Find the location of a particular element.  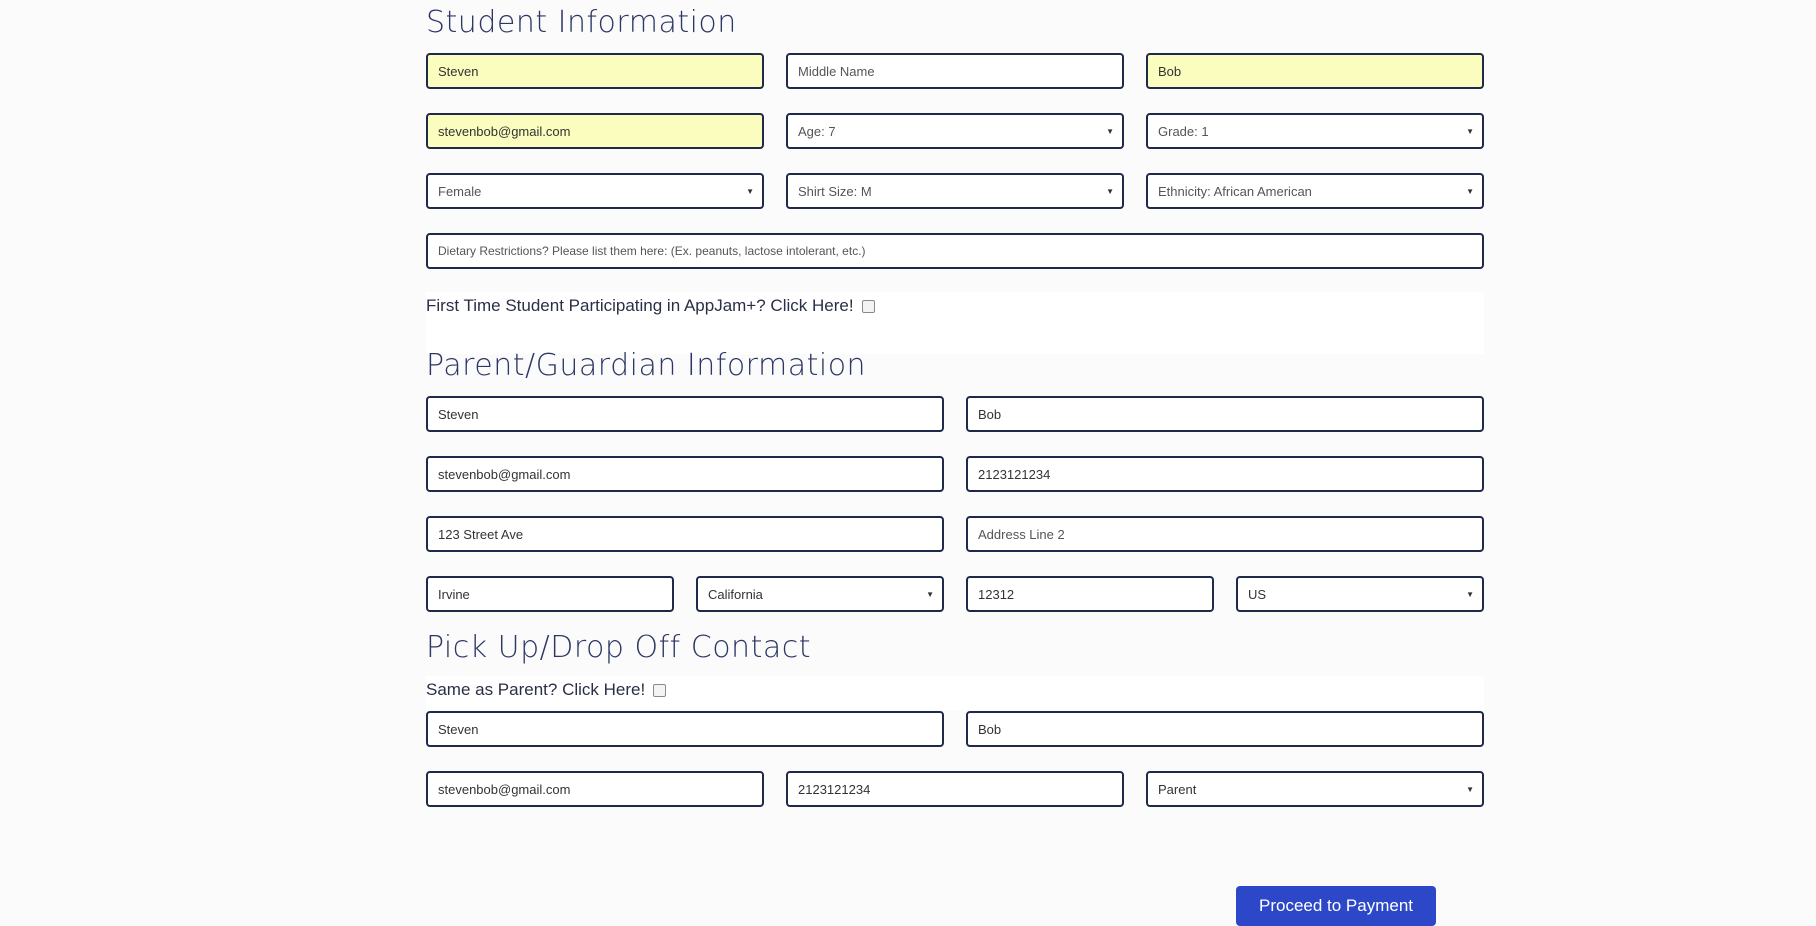

student-ethnicity-select: Ethnicity: African American is located at coordinates (1315, 191).